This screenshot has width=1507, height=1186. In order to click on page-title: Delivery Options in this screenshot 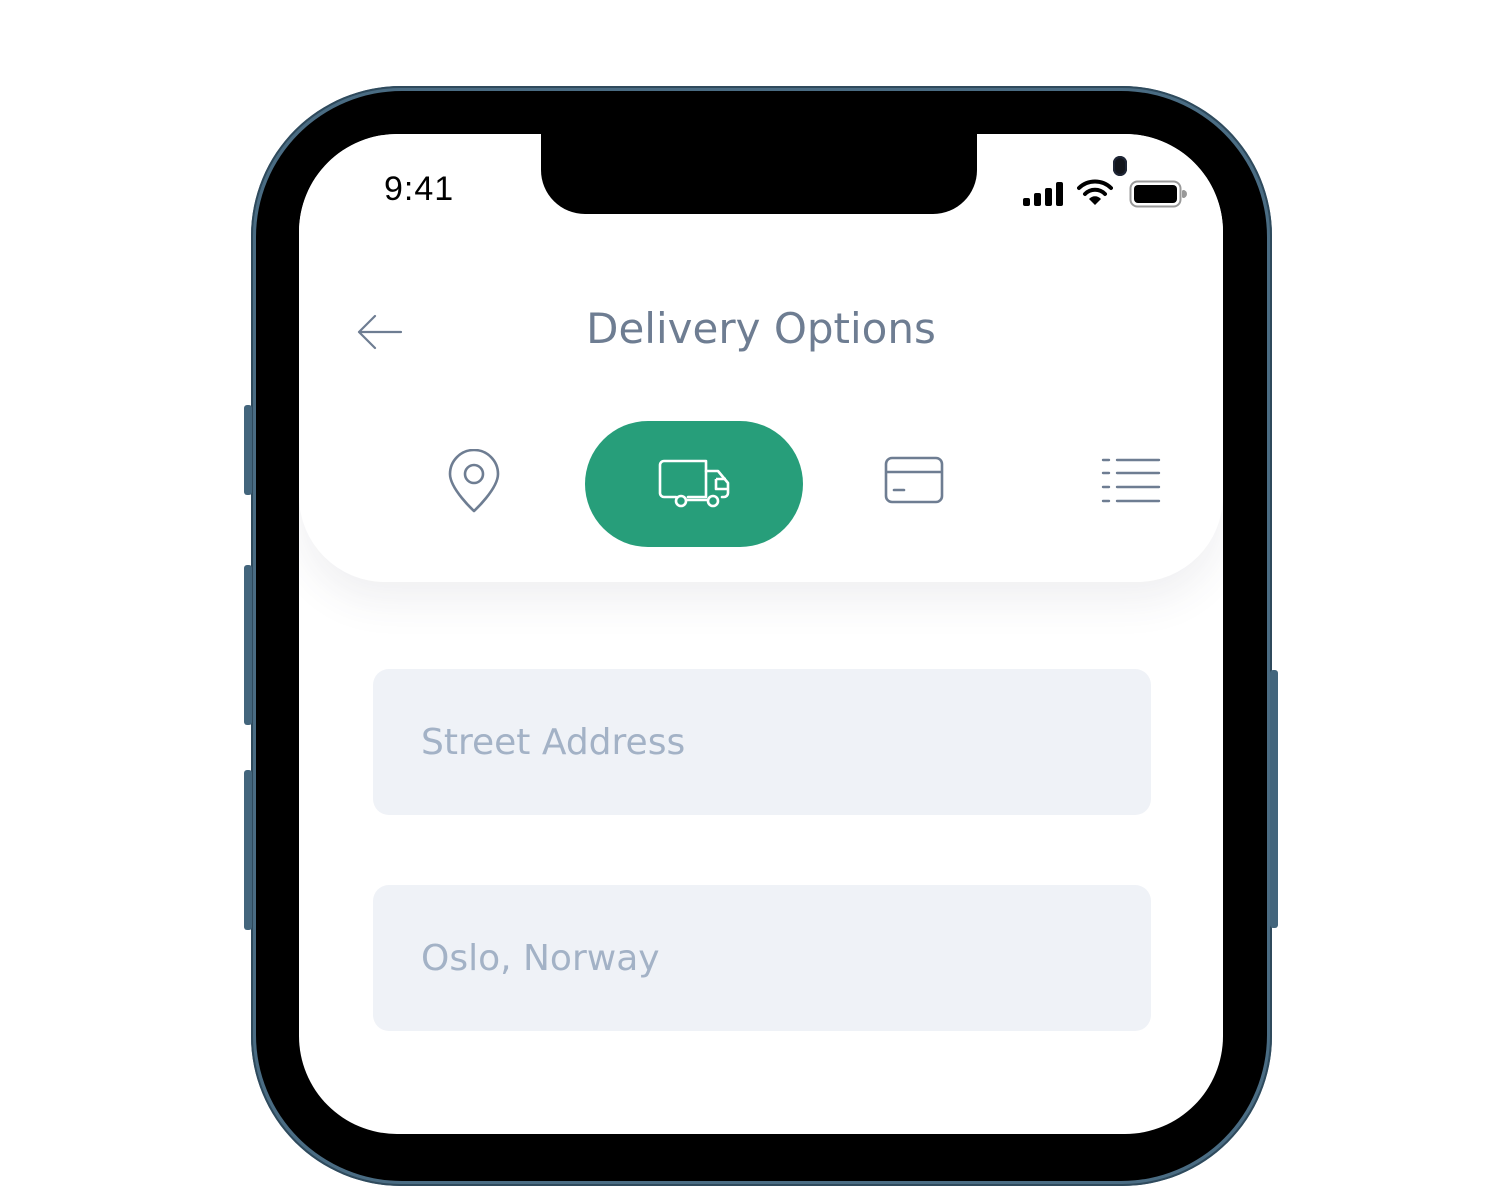, I will do `click(761, 328)`.